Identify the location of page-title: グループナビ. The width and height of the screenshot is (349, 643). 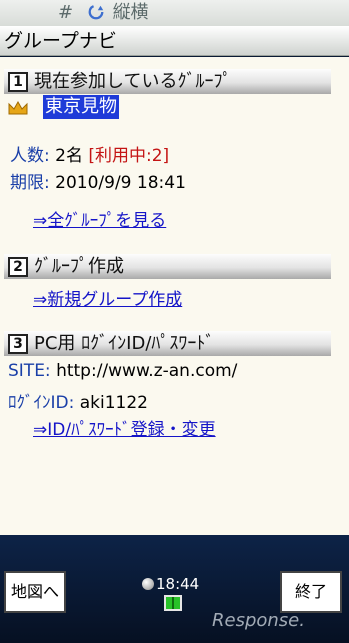
(174, 41).